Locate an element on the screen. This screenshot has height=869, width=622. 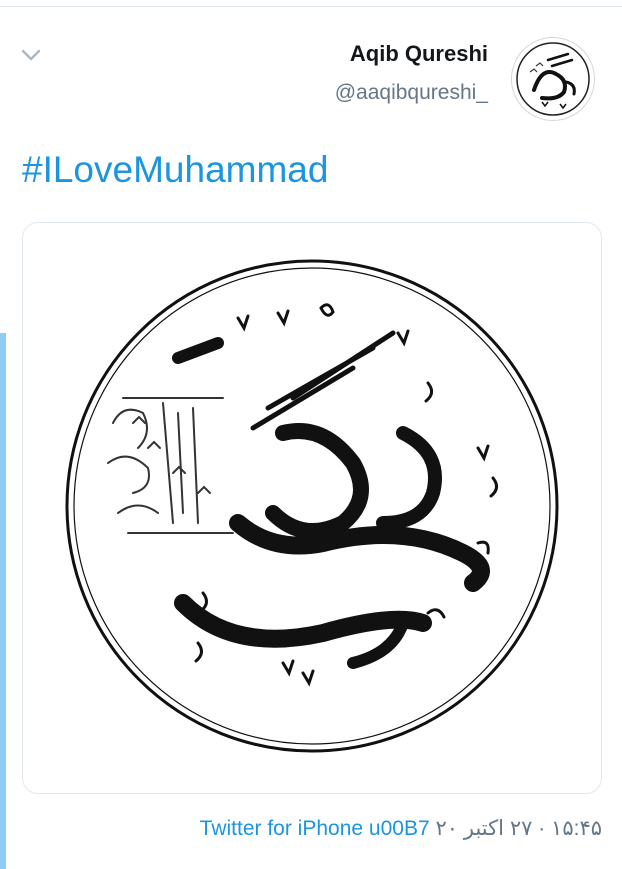
meta-separator: u00B7 is located at coordinates (399, 828).